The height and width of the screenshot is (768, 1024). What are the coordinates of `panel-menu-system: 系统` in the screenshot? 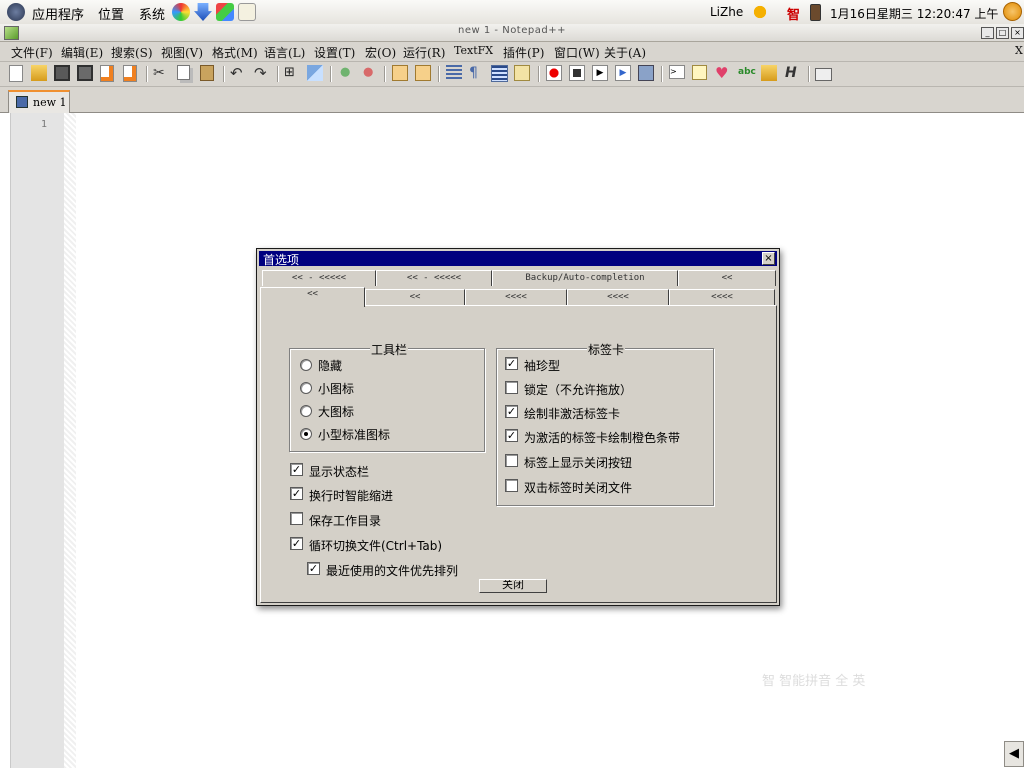 It's located at (152, 13).